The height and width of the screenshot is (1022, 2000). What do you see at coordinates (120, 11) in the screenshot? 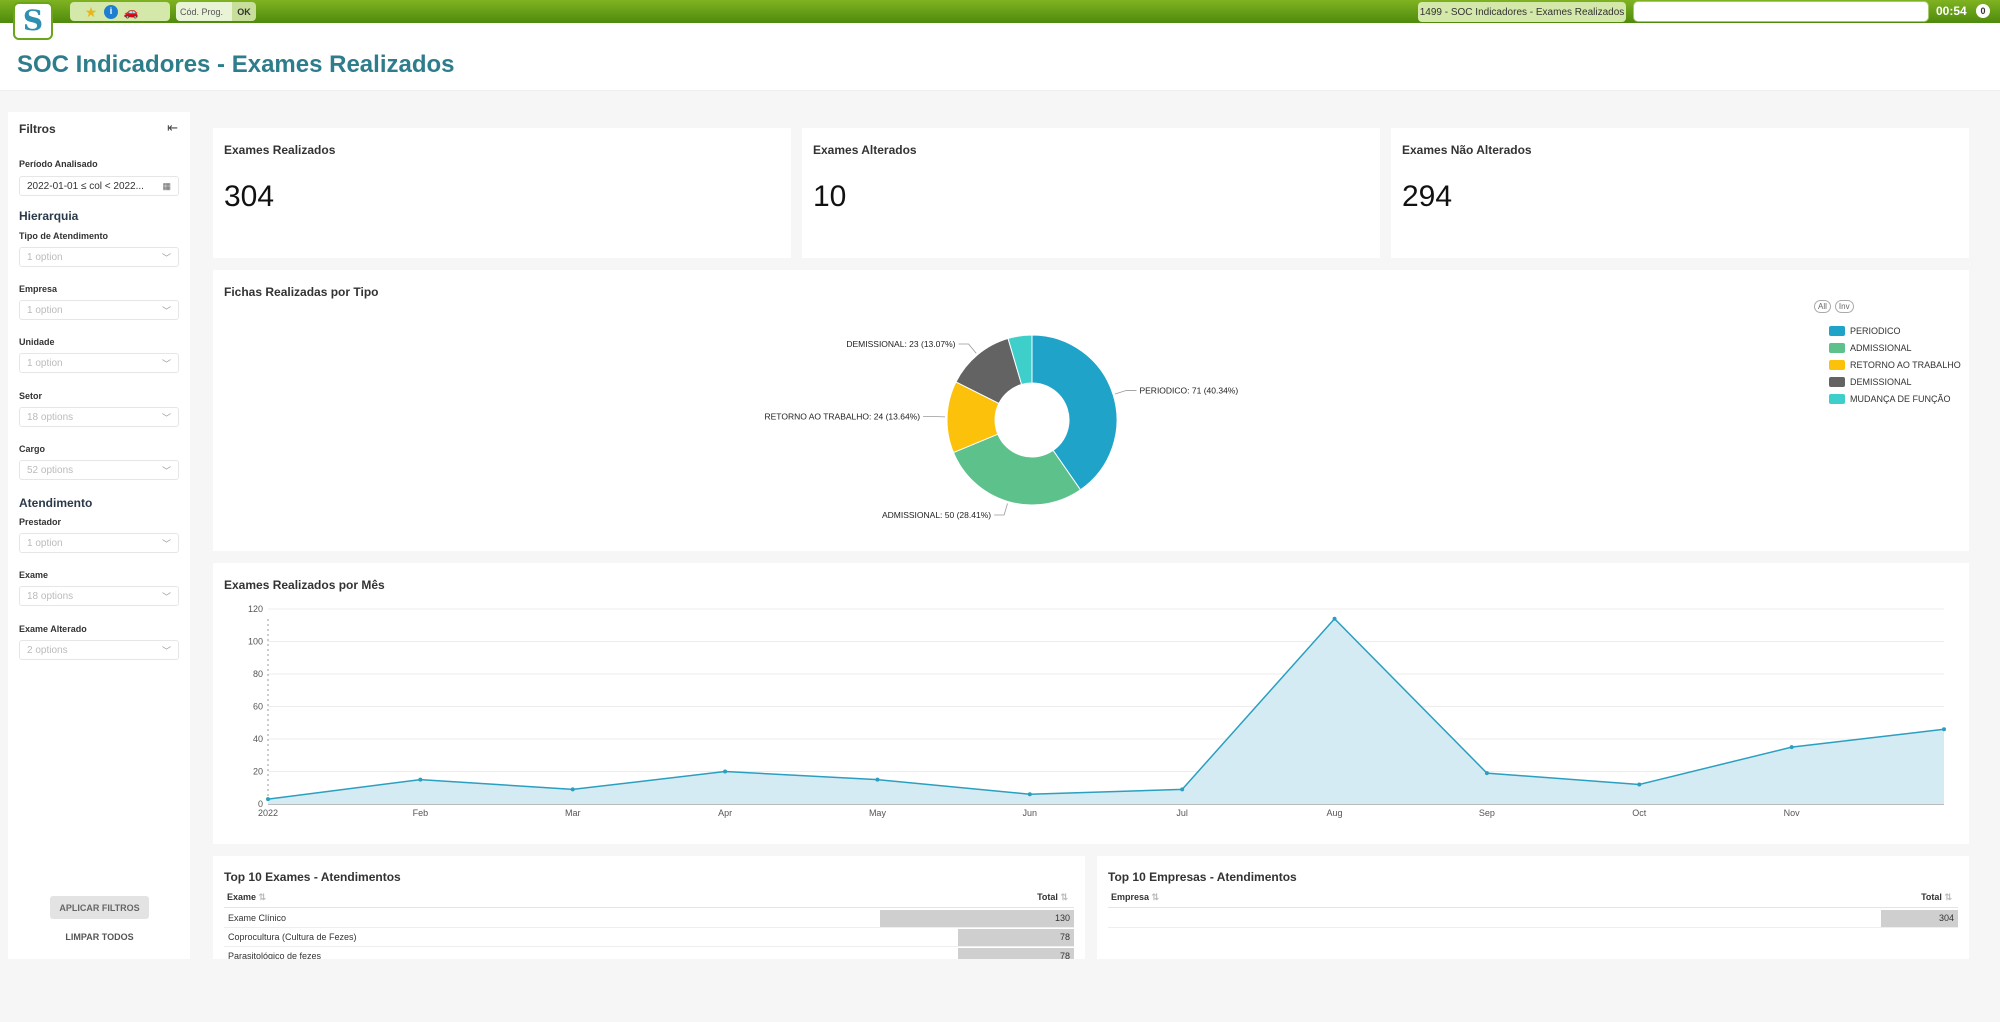
I see `favorites-toolbar: ★ i 🚗` at bounding box center [120, 11].